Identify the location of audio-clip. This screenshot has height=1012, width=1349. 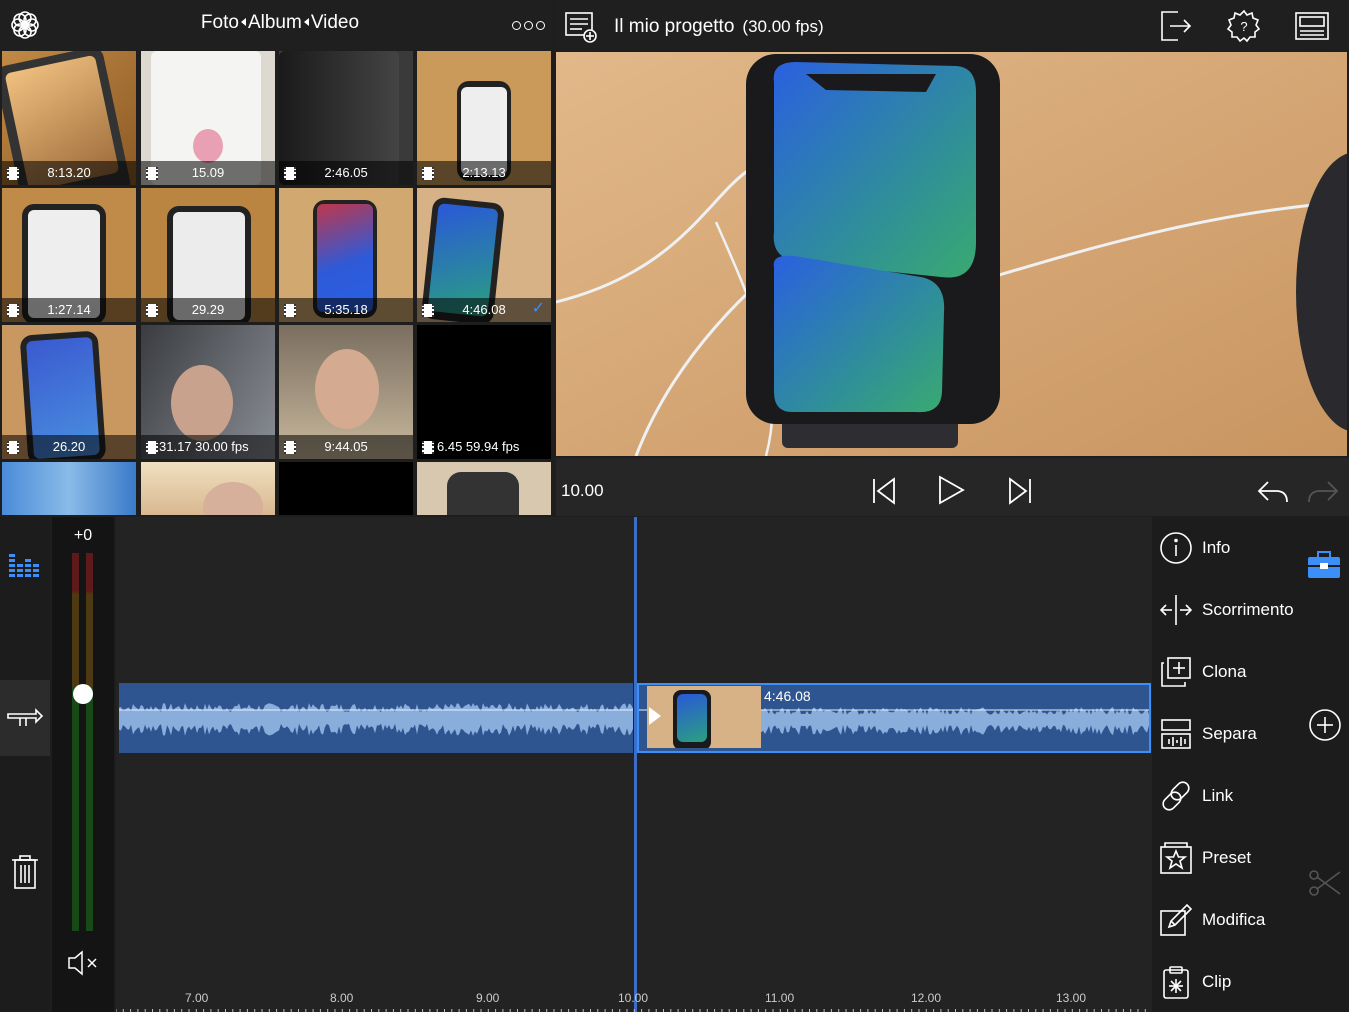
(376, 718).